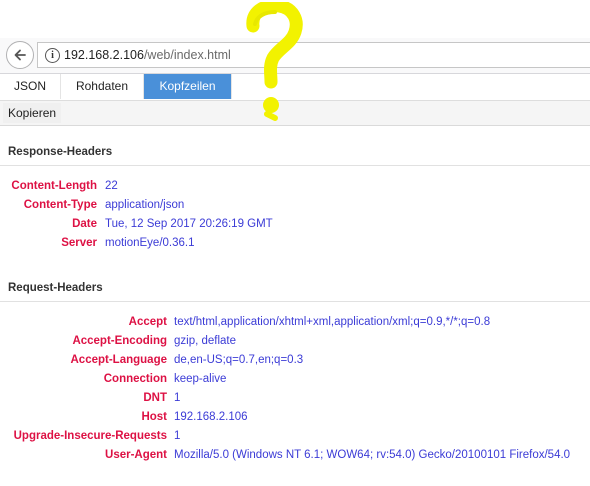  What do you see at coordinates (119, 341) in the screenshot?
I see `header-name: Accept-Encoding` at bounding box center [119, 341].